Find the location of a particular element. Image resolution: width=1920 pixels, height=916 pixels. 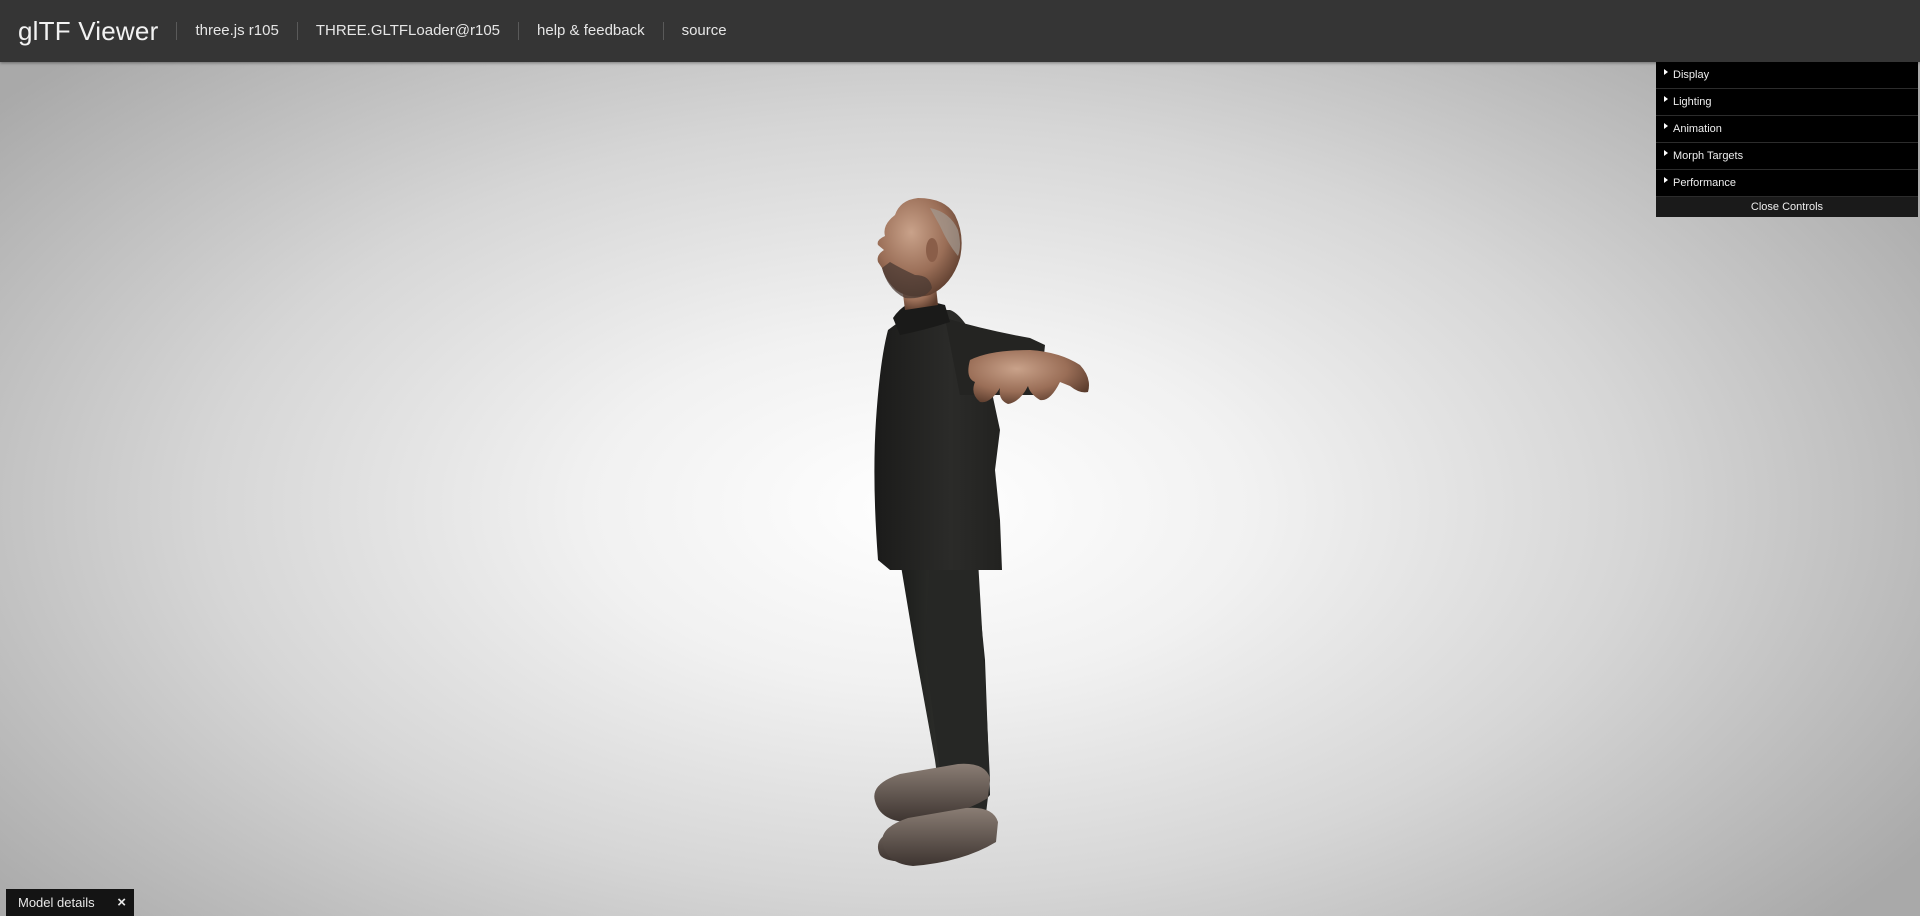

folder-performance-label: Performance is located at coordinates (1704, 183).